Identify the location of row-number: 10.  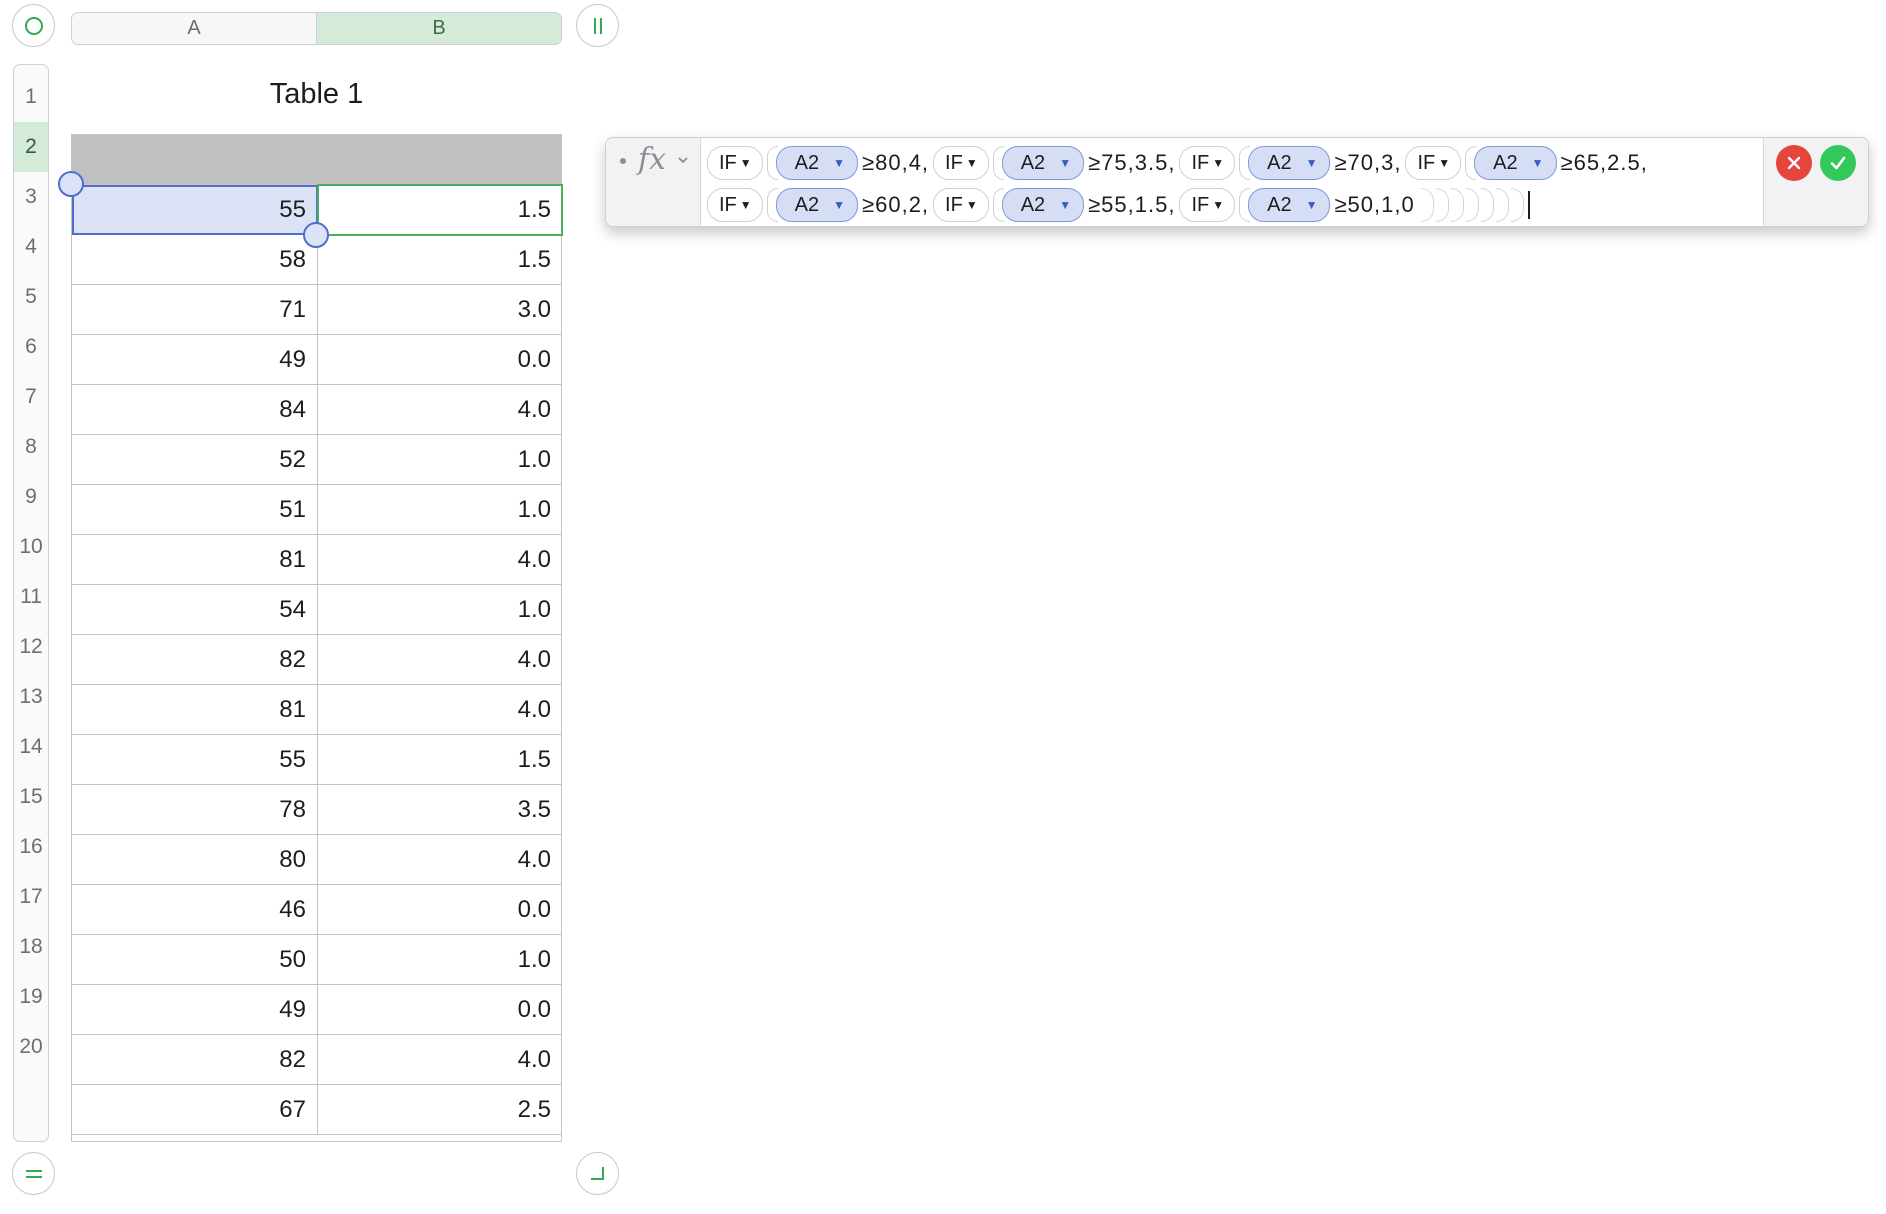
(31, 547).